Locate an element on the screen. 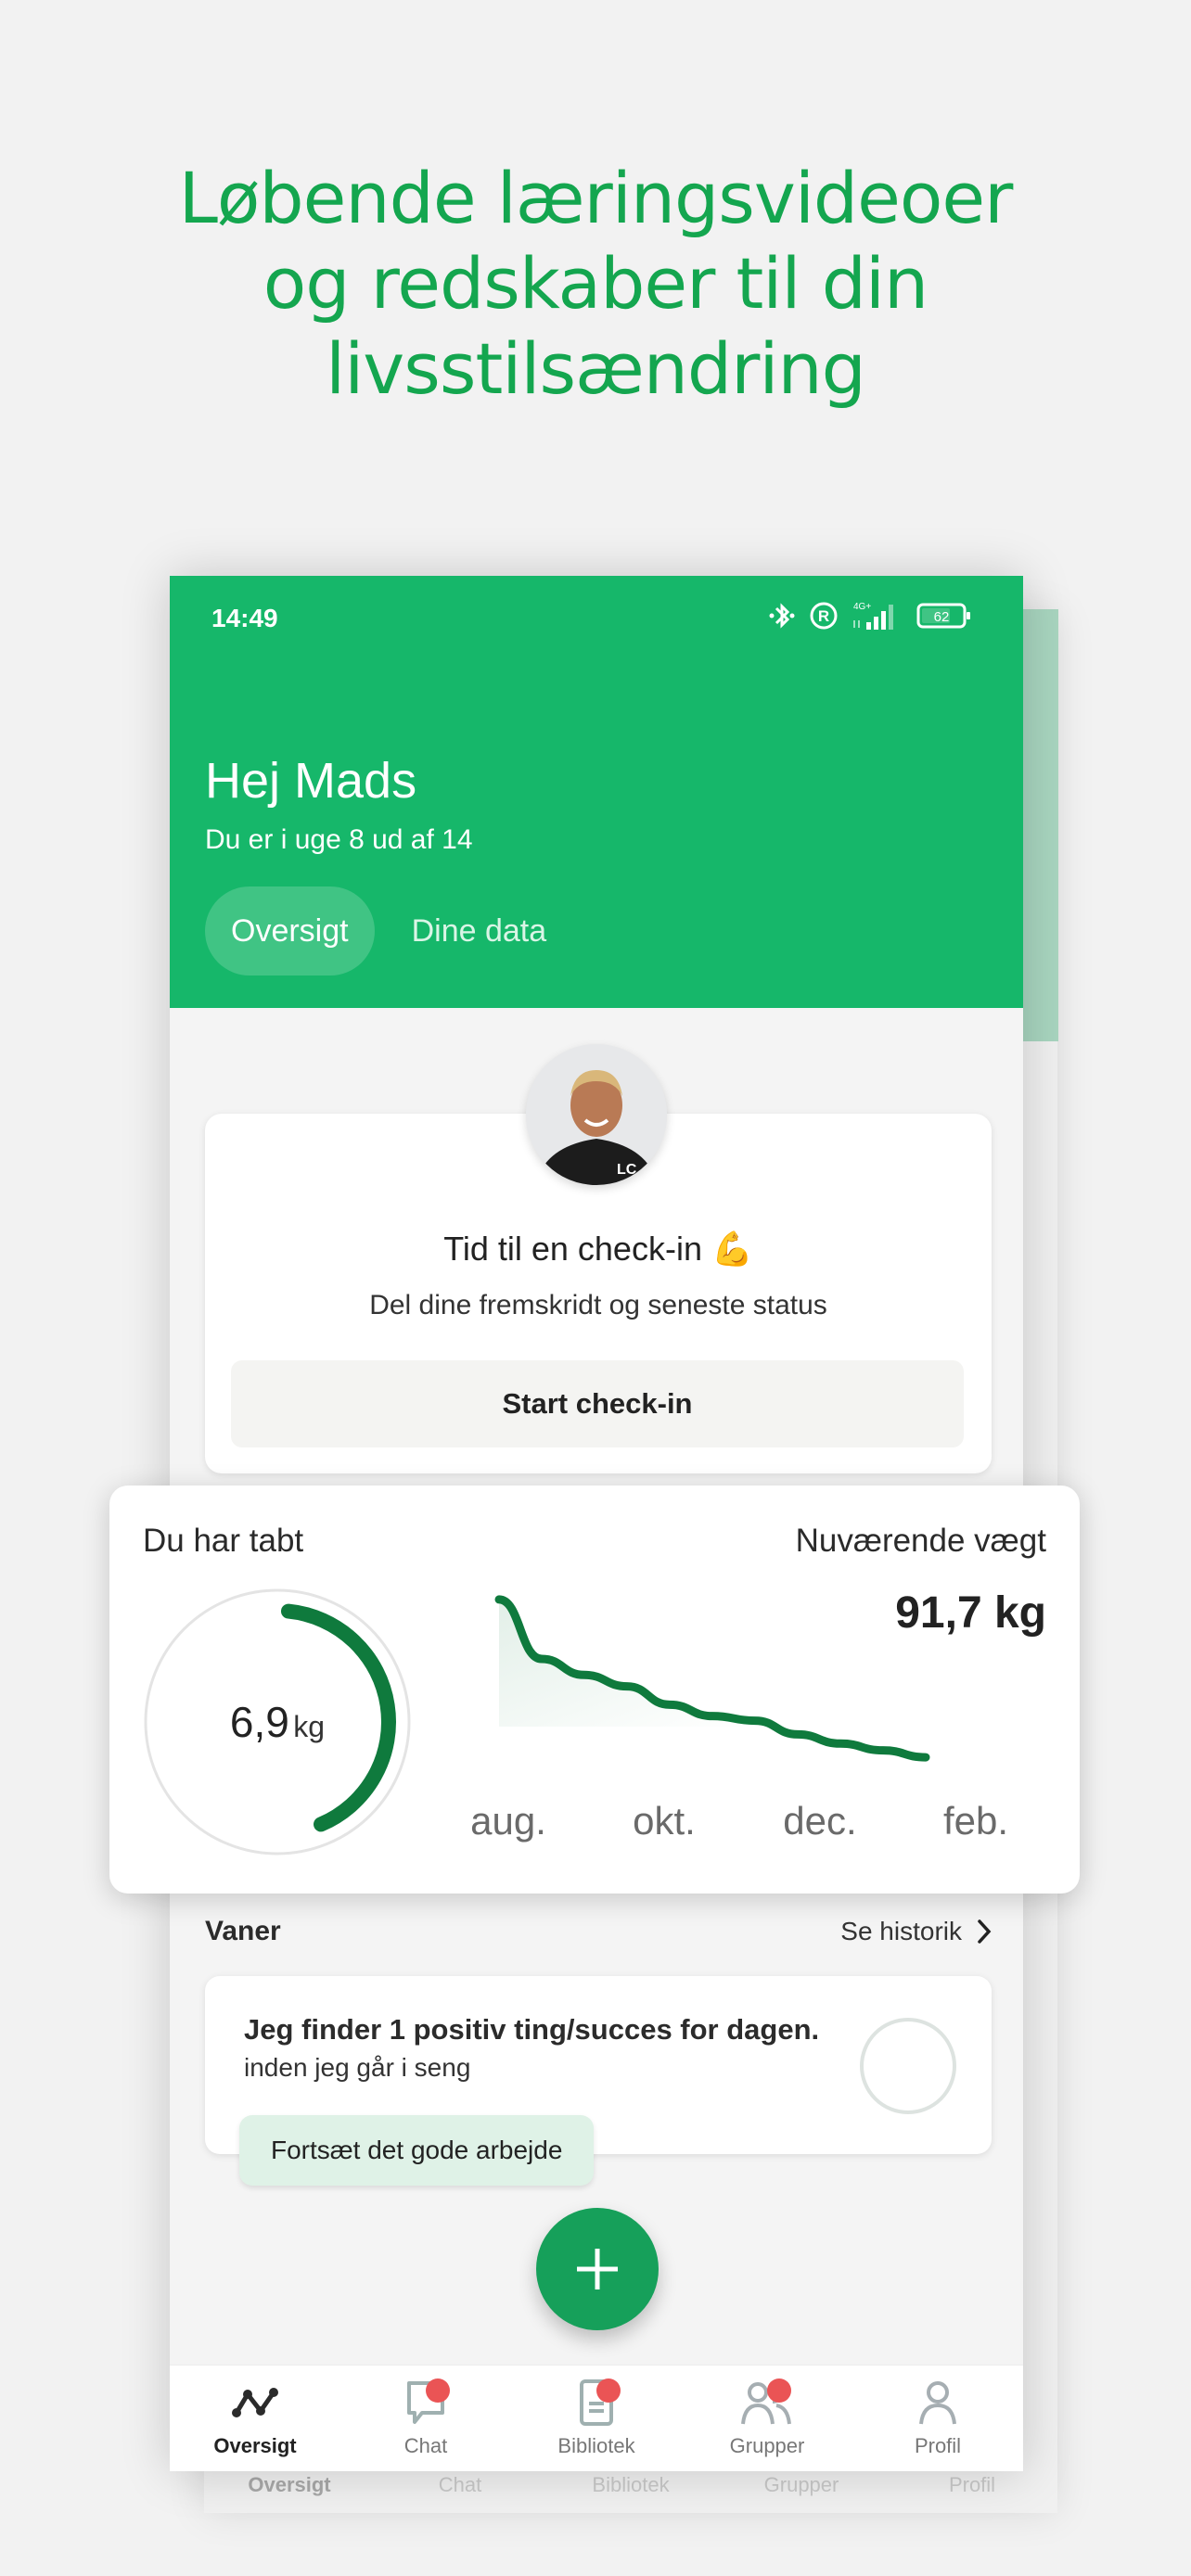  status-time: 14:49 is located at coordinates (245, 618).